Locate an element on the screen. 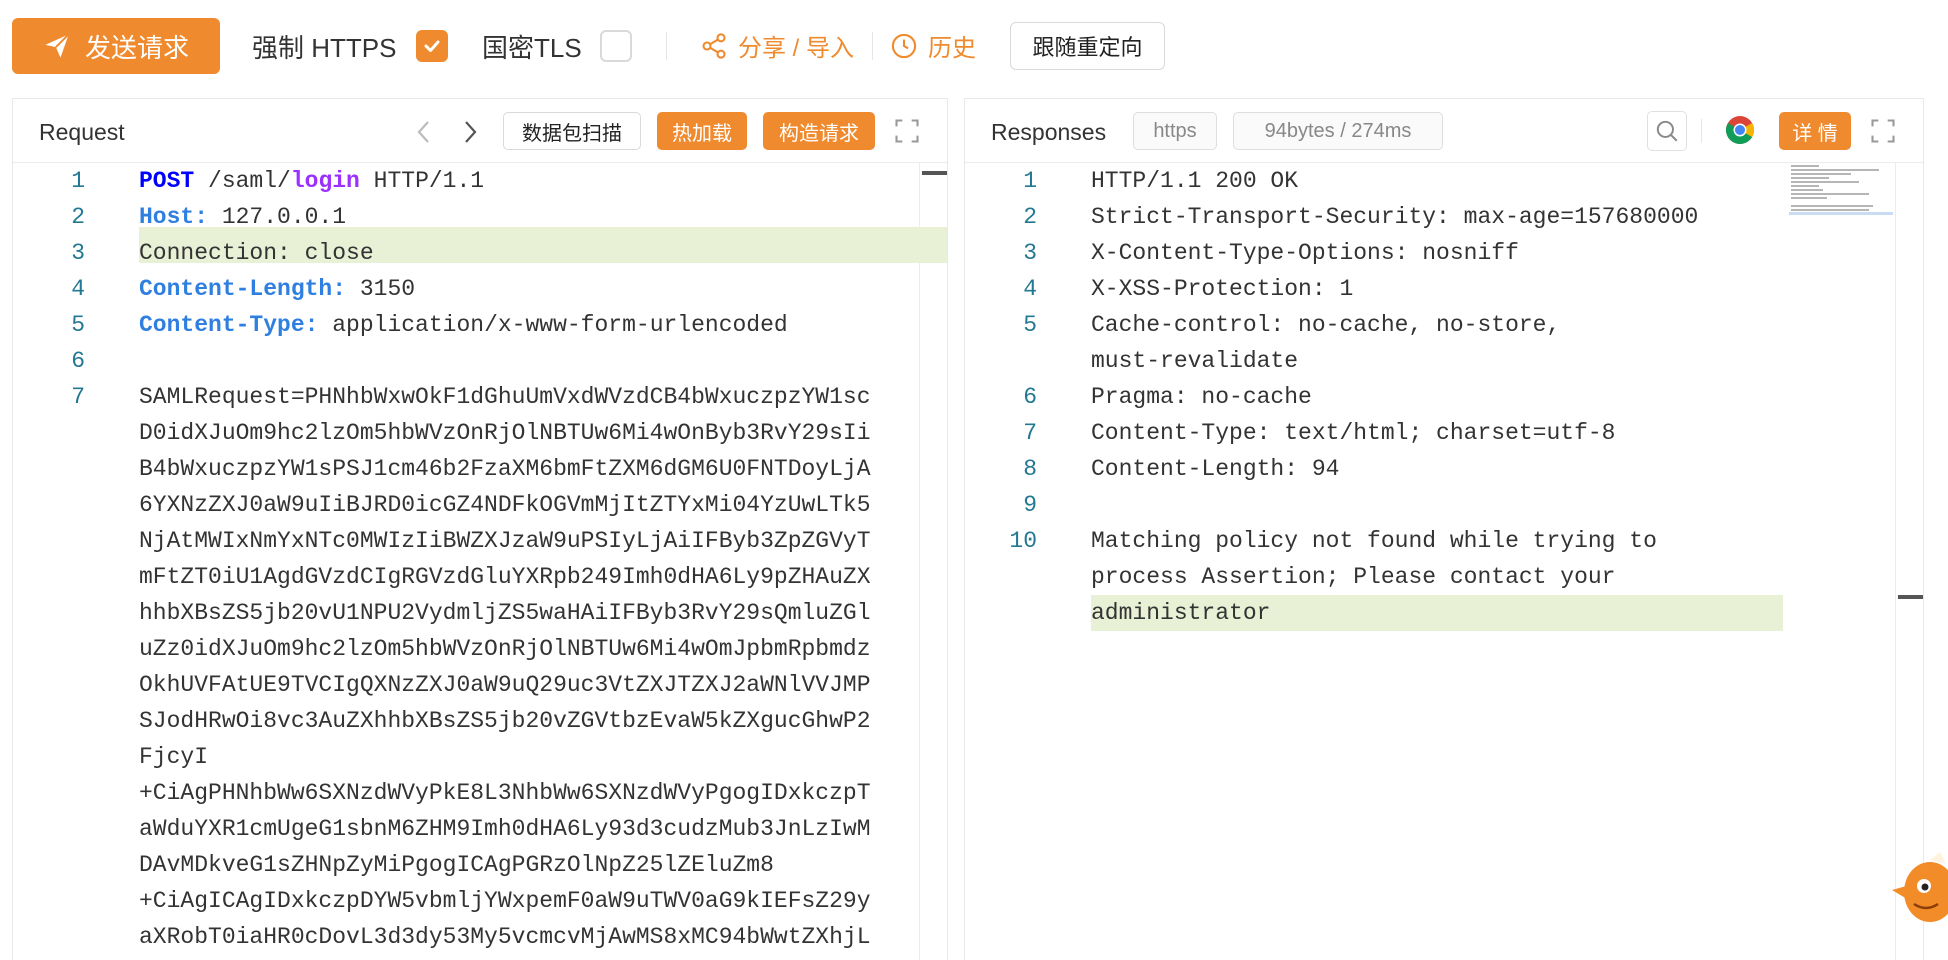  line-number: 9 is located at coordinates (1030, 505).